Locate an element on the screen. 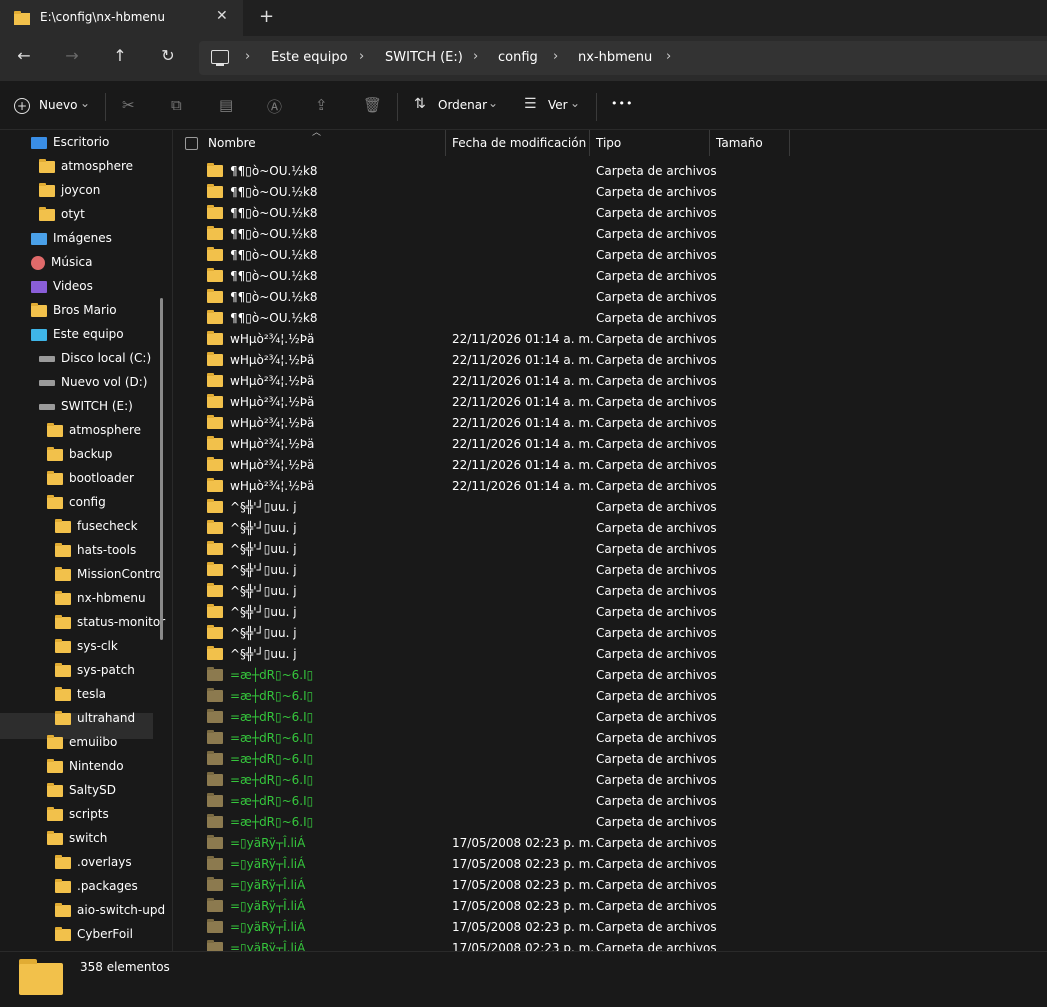  sidebar-item: config is located at coordinates (76, 502).